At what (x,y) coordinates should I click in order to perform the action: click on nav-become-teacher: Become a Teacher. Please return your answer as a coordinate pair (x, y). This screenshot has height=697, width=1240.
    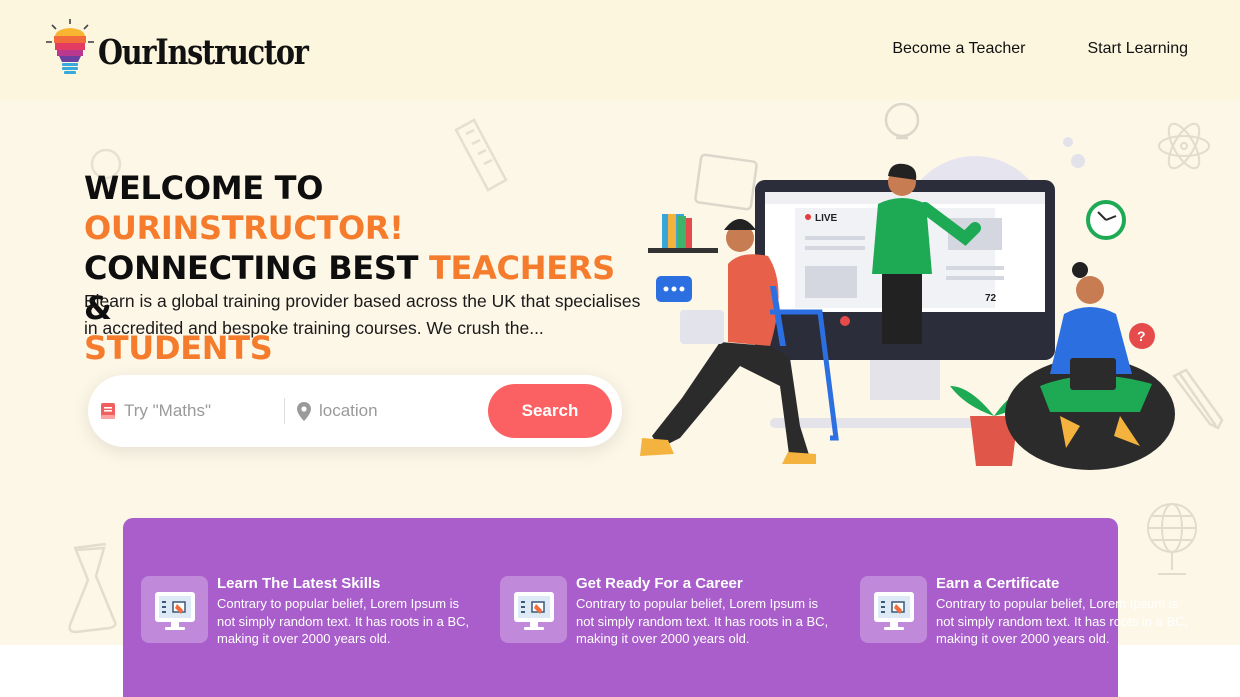
    Looking at the image, I should click on (958, 49).